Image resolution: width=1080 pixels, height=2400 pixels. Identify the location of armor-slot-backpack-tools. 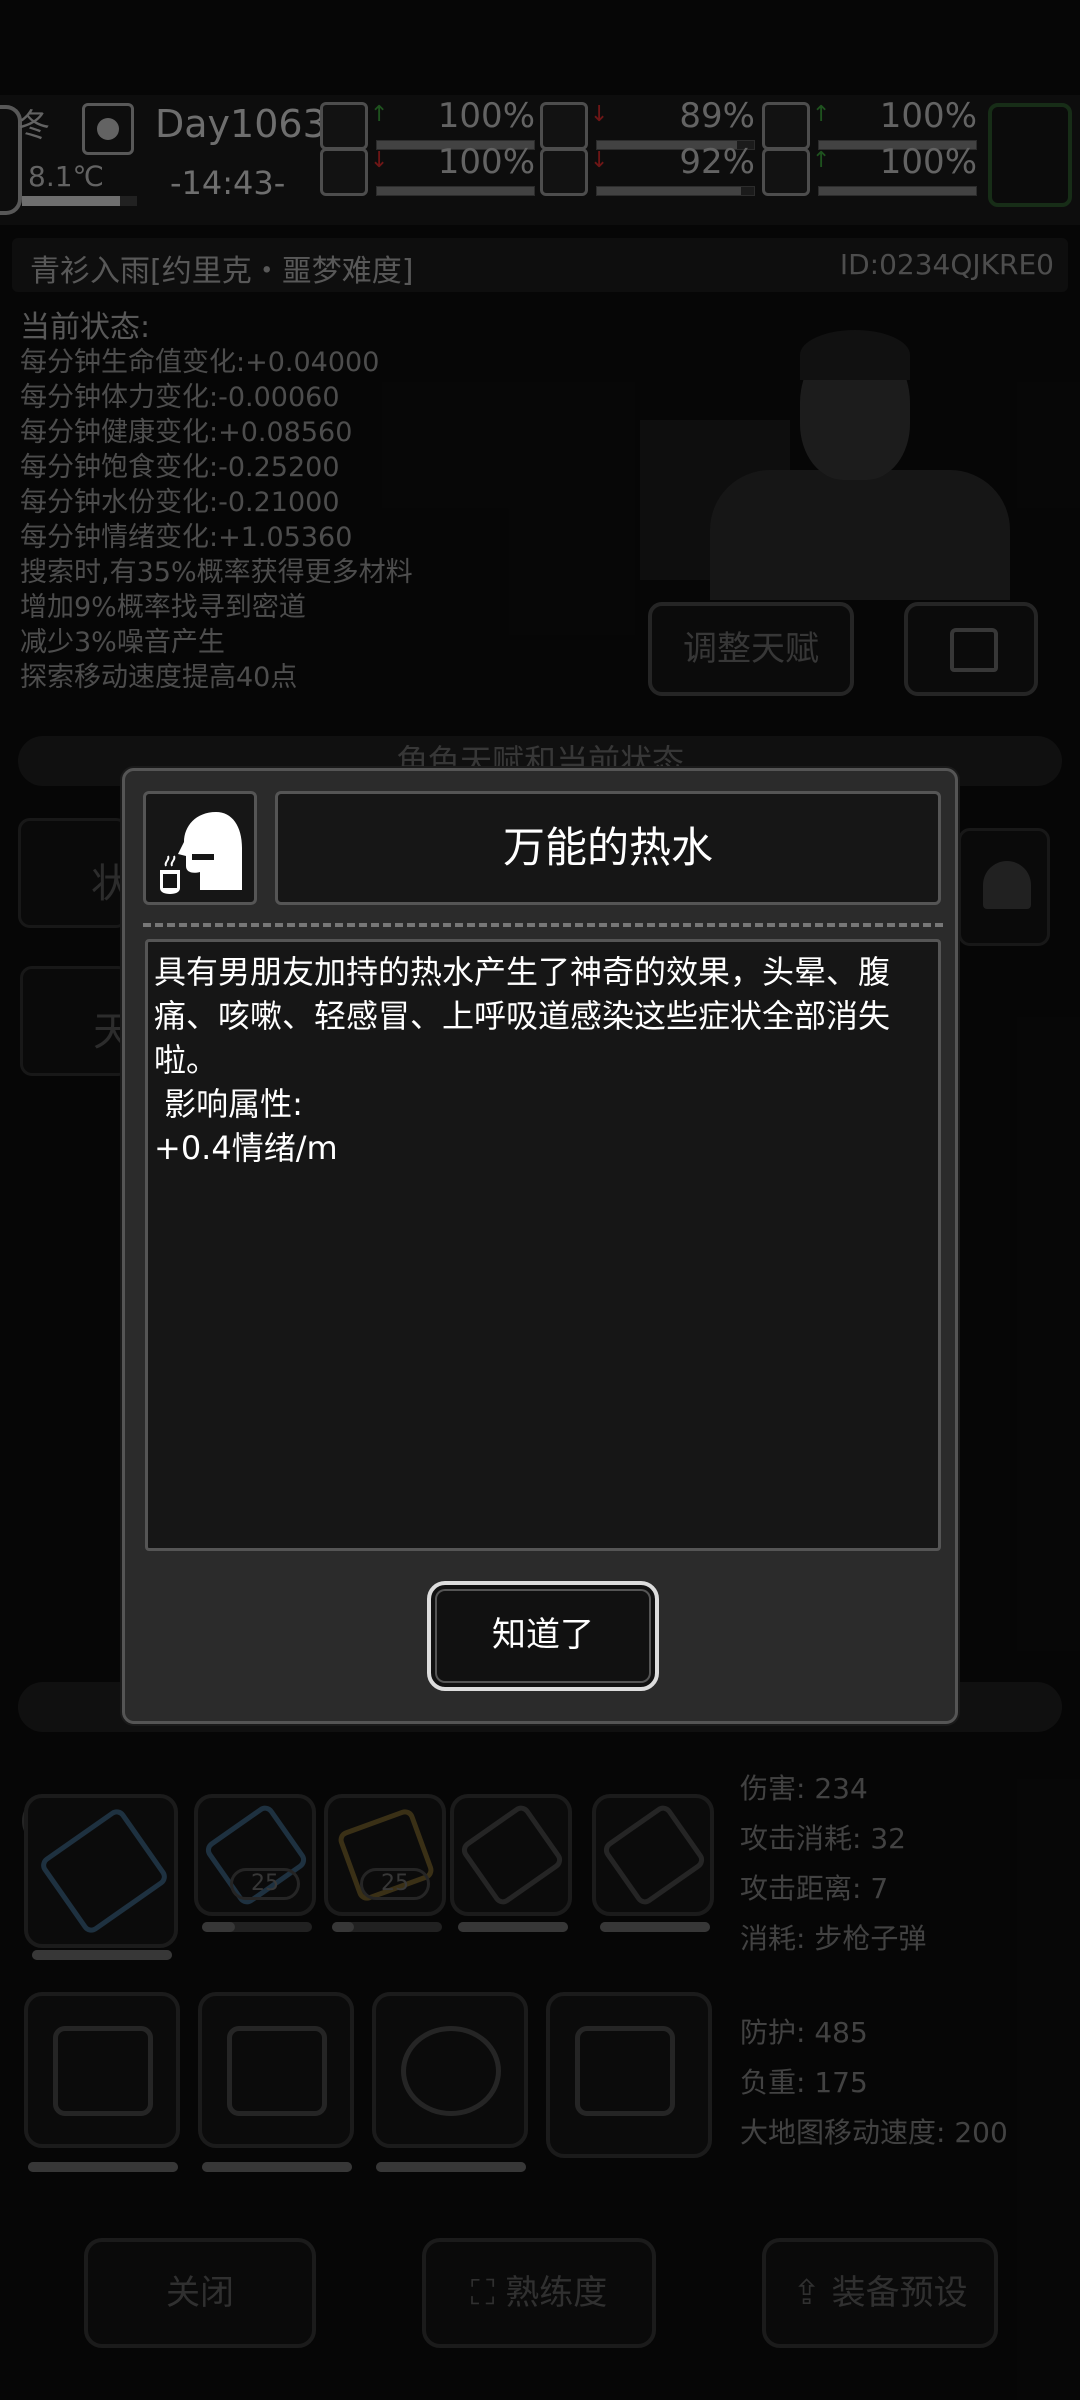
(102, 2070).